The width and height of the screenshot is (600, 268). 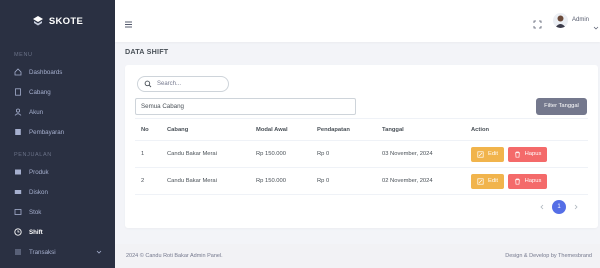 I want to click on sidebar-item-stok: Stok, so click(x=57, y=212).